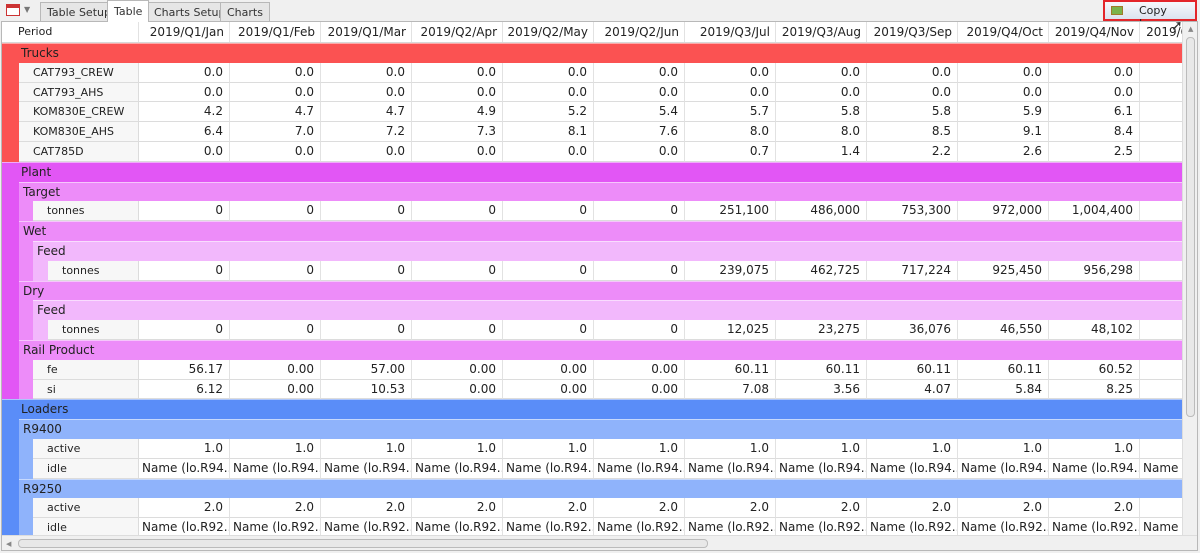 This screenshot has width=1200, height=553. Describe the element at coordinates (13, 10) in the screenshot. I see `calendar-clock-icon` at that location.